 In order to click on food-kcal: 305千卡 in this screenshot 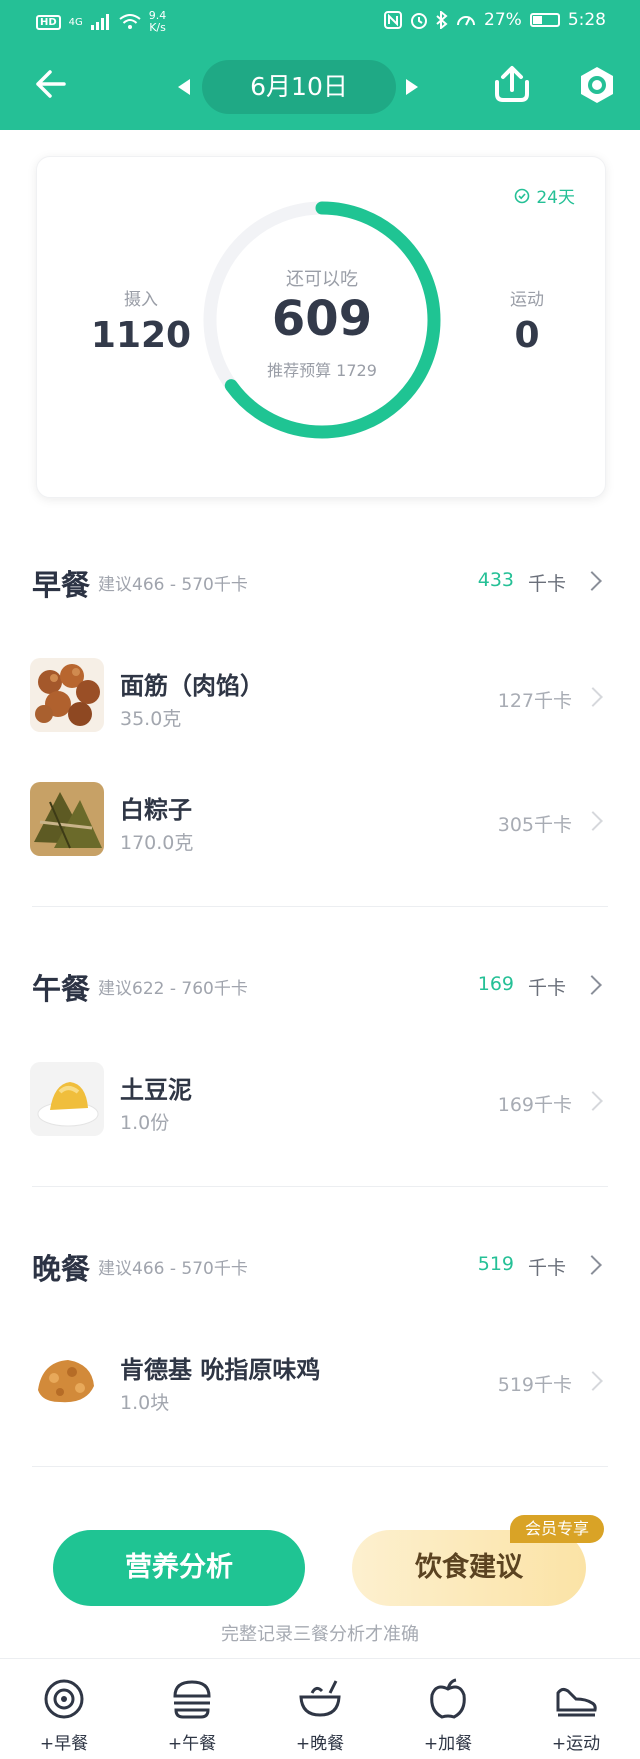, I will do `click(534, 825)`.